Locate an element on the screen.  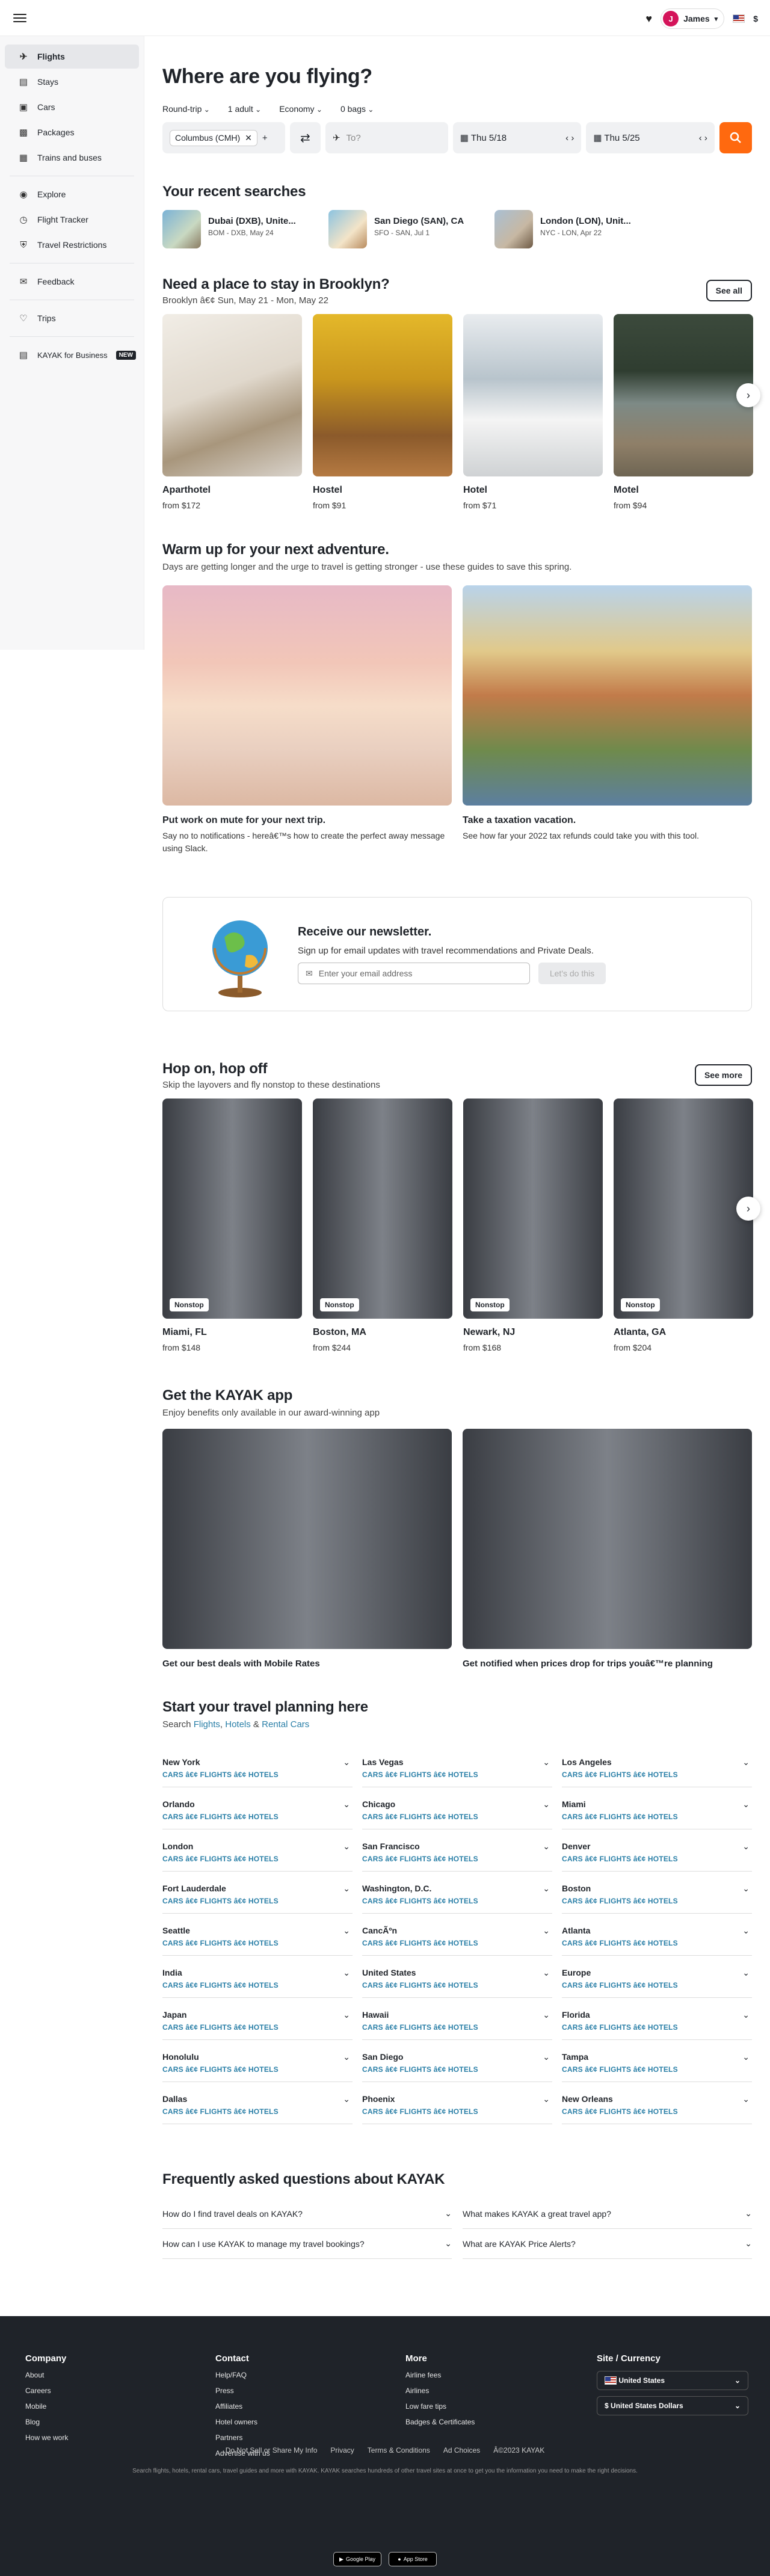
bags-select: 0 bags is located at coordinates (357, 109).